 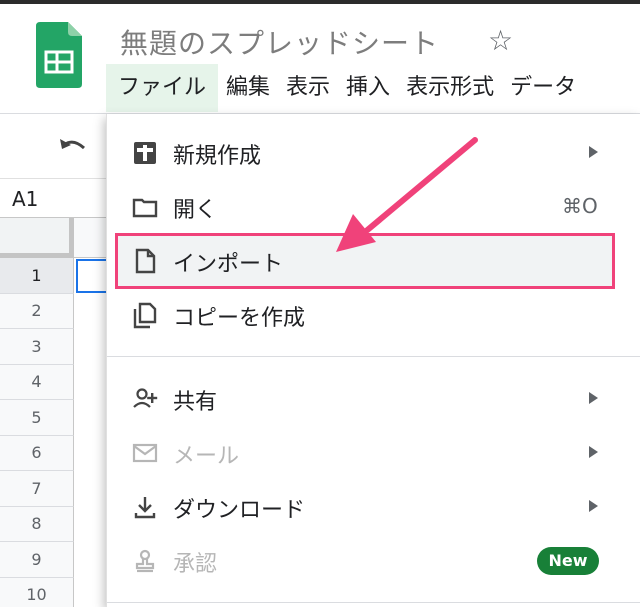 What do you see at coordinates (195, 210) in the screenshot?
I see `menu-item-label: 開く` at bounding box center [195, 210].